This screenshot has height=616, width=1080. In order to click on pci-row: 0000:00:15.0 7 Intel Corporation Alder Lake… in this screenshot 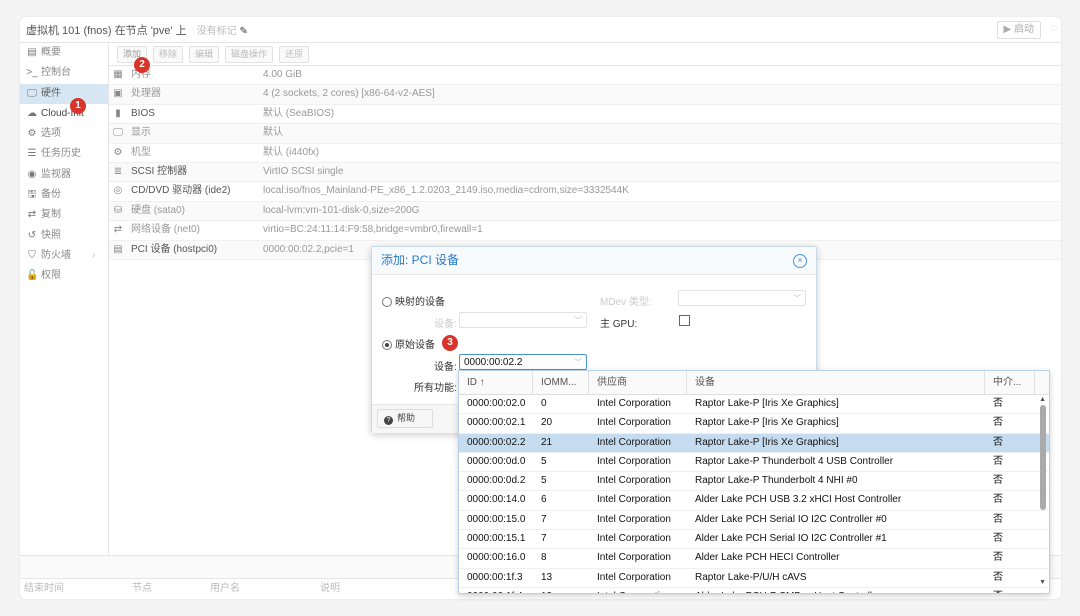, I will do `click(754, 521)`.